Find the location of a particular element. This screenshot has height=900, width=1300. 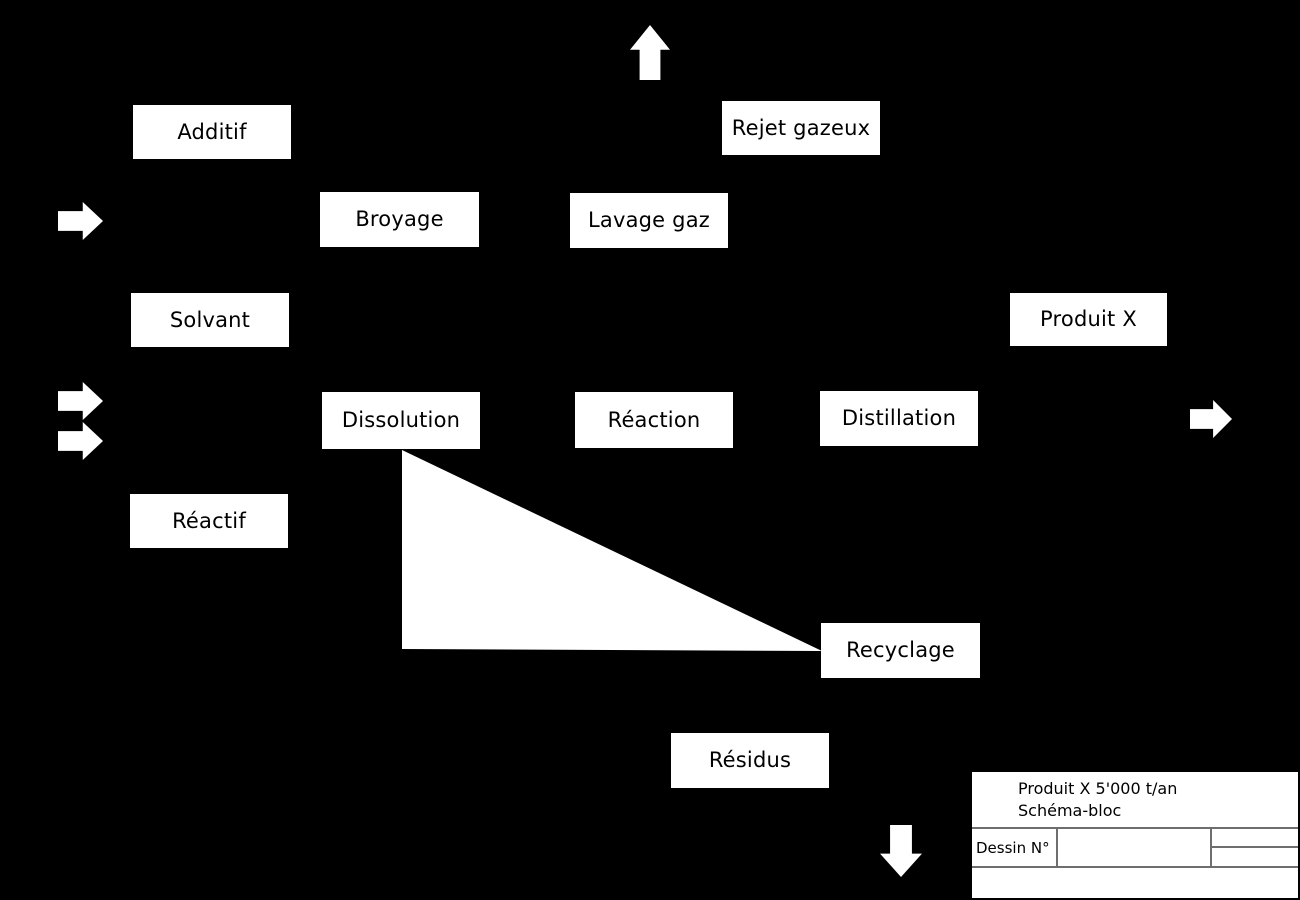

block-label: Additif is located at coordinates (212, 131).